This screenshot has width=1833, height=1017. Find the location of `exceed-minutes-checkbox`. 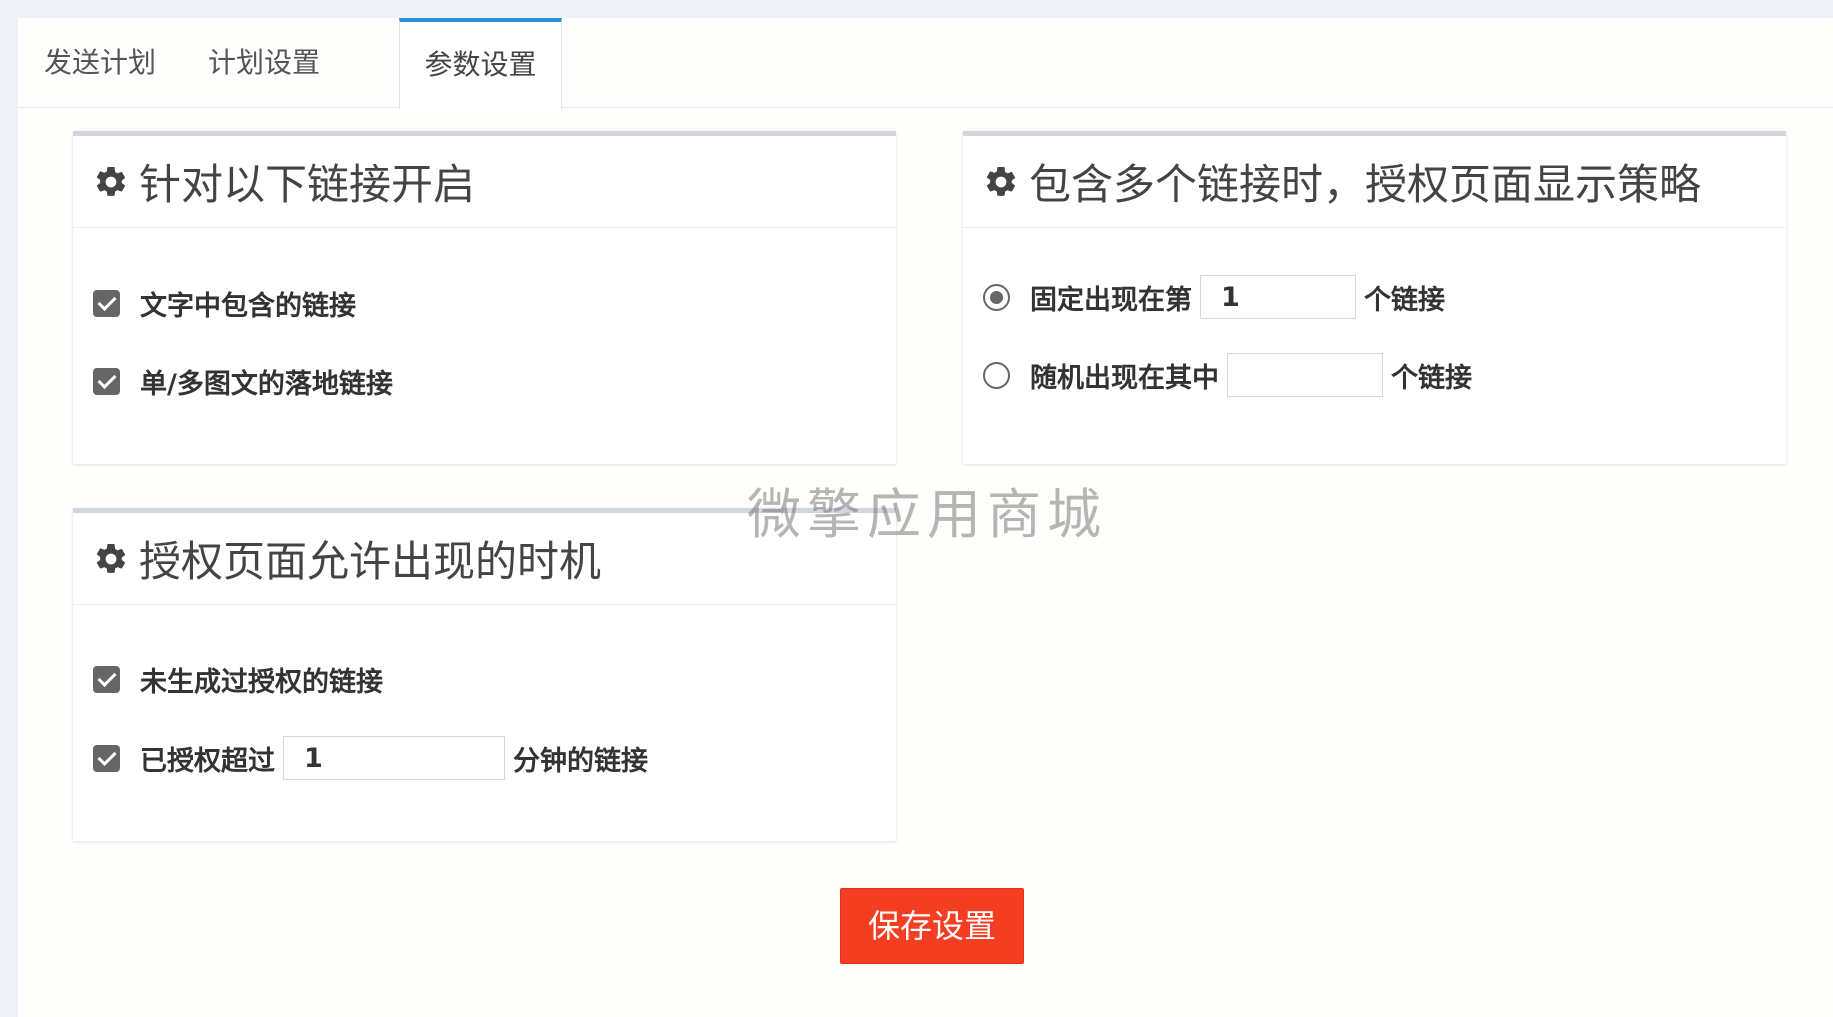

exceed-minutes-checkbox is located at coordinates (106, 758).